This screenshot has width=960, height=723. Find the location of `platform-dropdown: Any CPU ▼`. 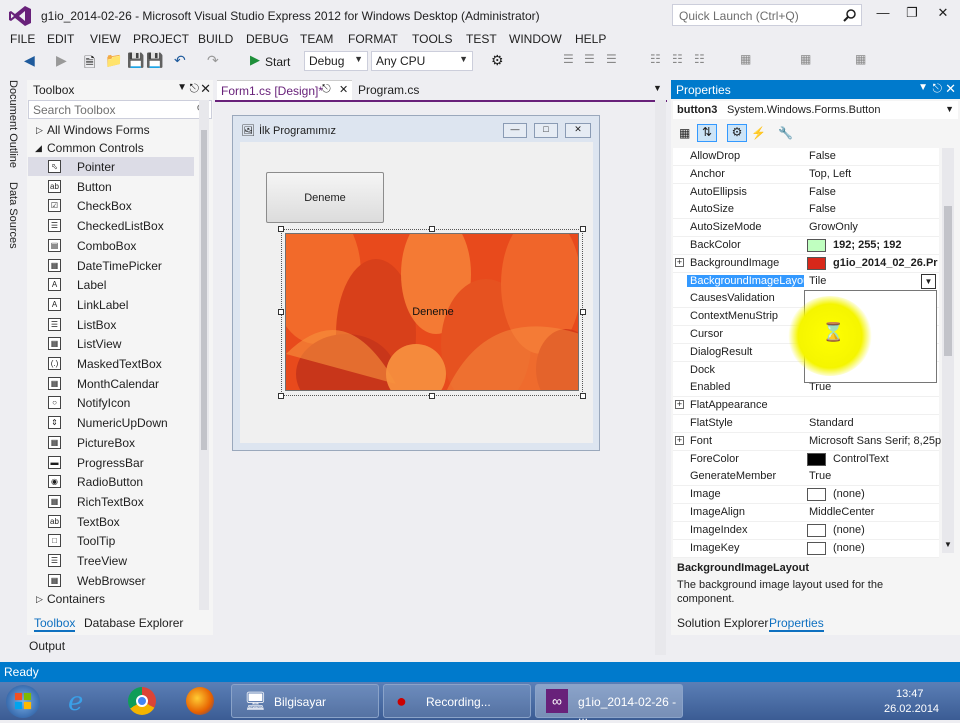

platform-dropdown: Any CPU ▼ is located at coordinates (422, 61).